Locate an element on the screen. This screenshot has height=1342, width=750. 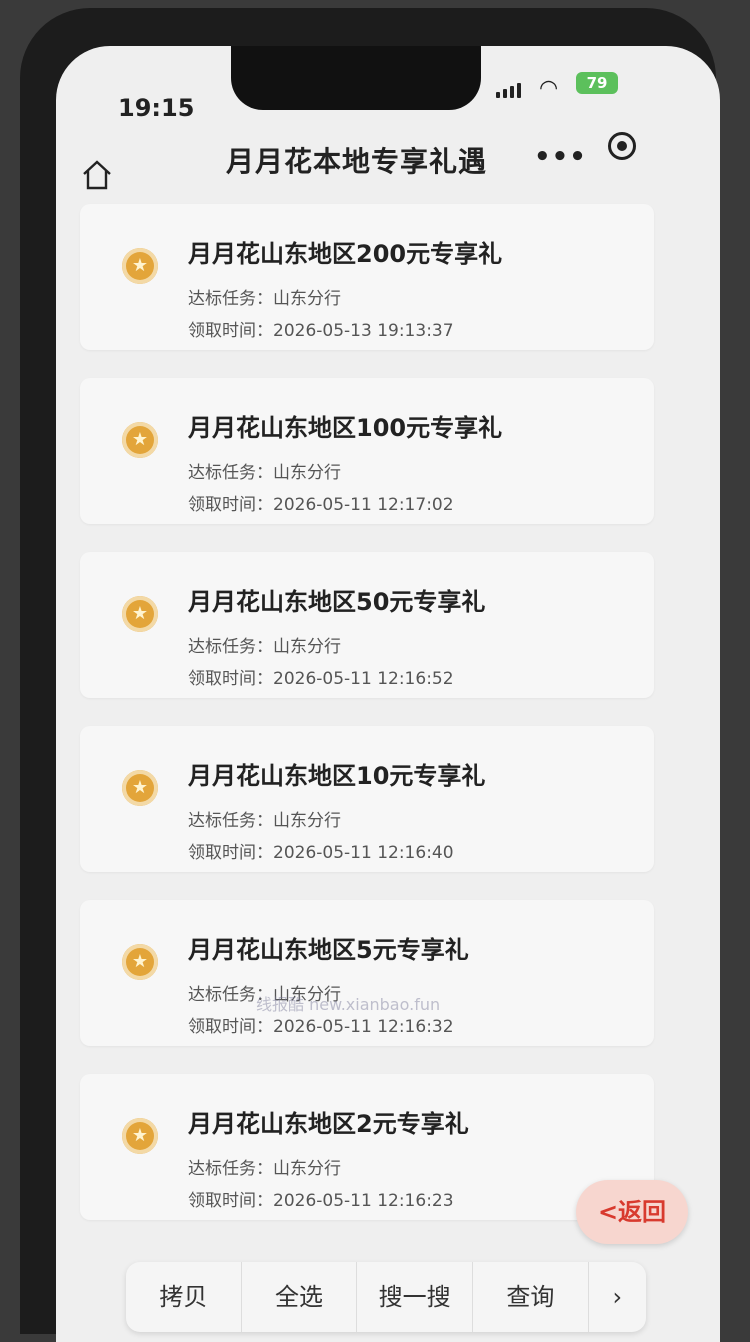
page-title: 月月花本地专享礼遇 is located at coordinates (357, 161).